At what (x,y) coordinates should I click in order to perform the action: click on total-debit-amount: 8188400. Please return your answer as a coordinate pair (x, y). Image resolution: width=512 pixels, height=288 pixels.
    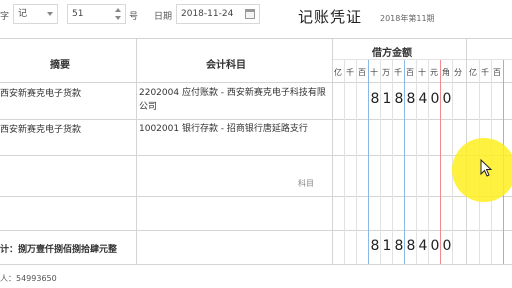
    Looking at the image, I should click on (411, 246).